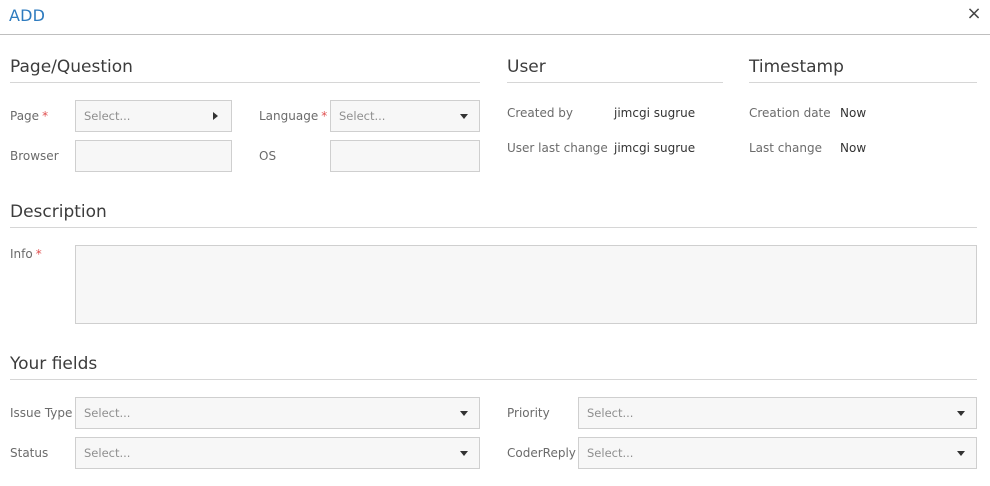  I want to click on created-by-label: Created by, so click(540, 113).